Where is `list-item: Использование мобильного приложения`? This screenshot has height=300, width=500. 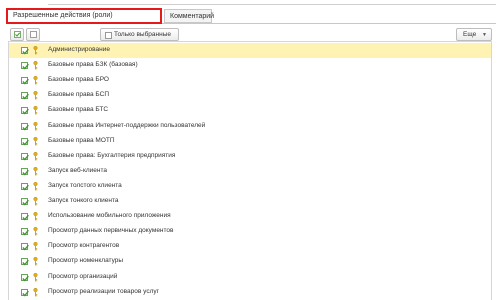
list-item: Использование мобильного приложения is located at coordinates (250, 216).